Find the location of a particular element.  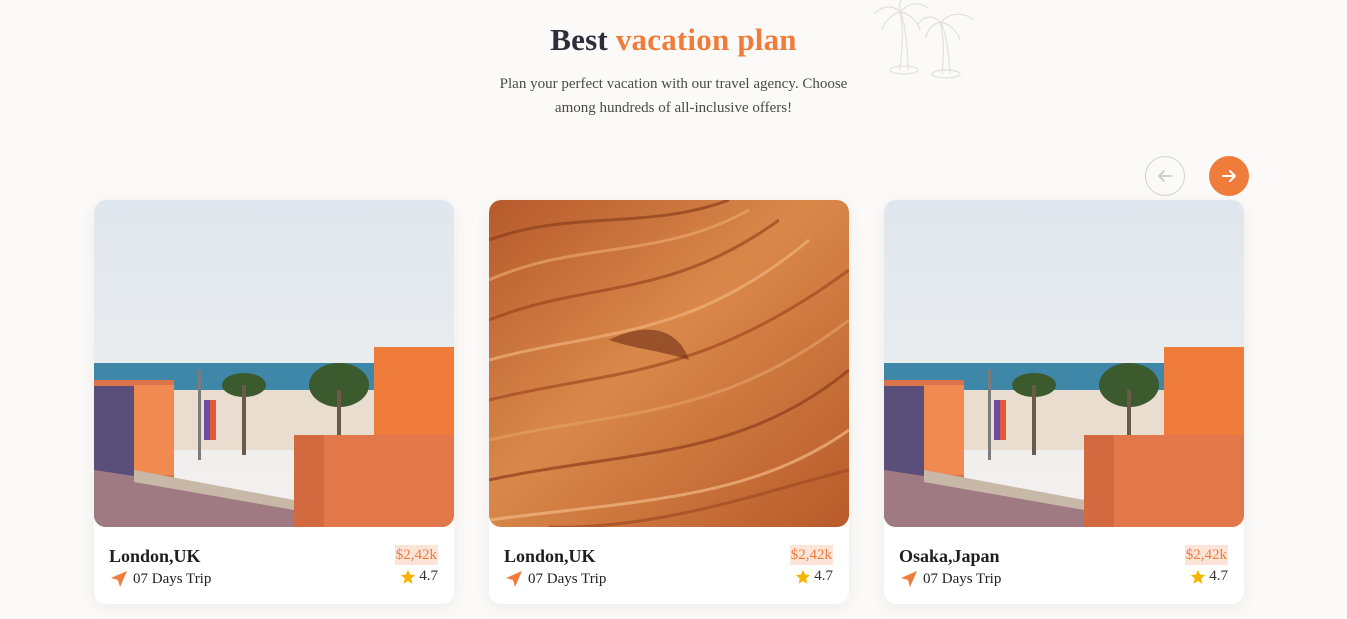

arrow-right-icon is located at coordinates (1229, 176).